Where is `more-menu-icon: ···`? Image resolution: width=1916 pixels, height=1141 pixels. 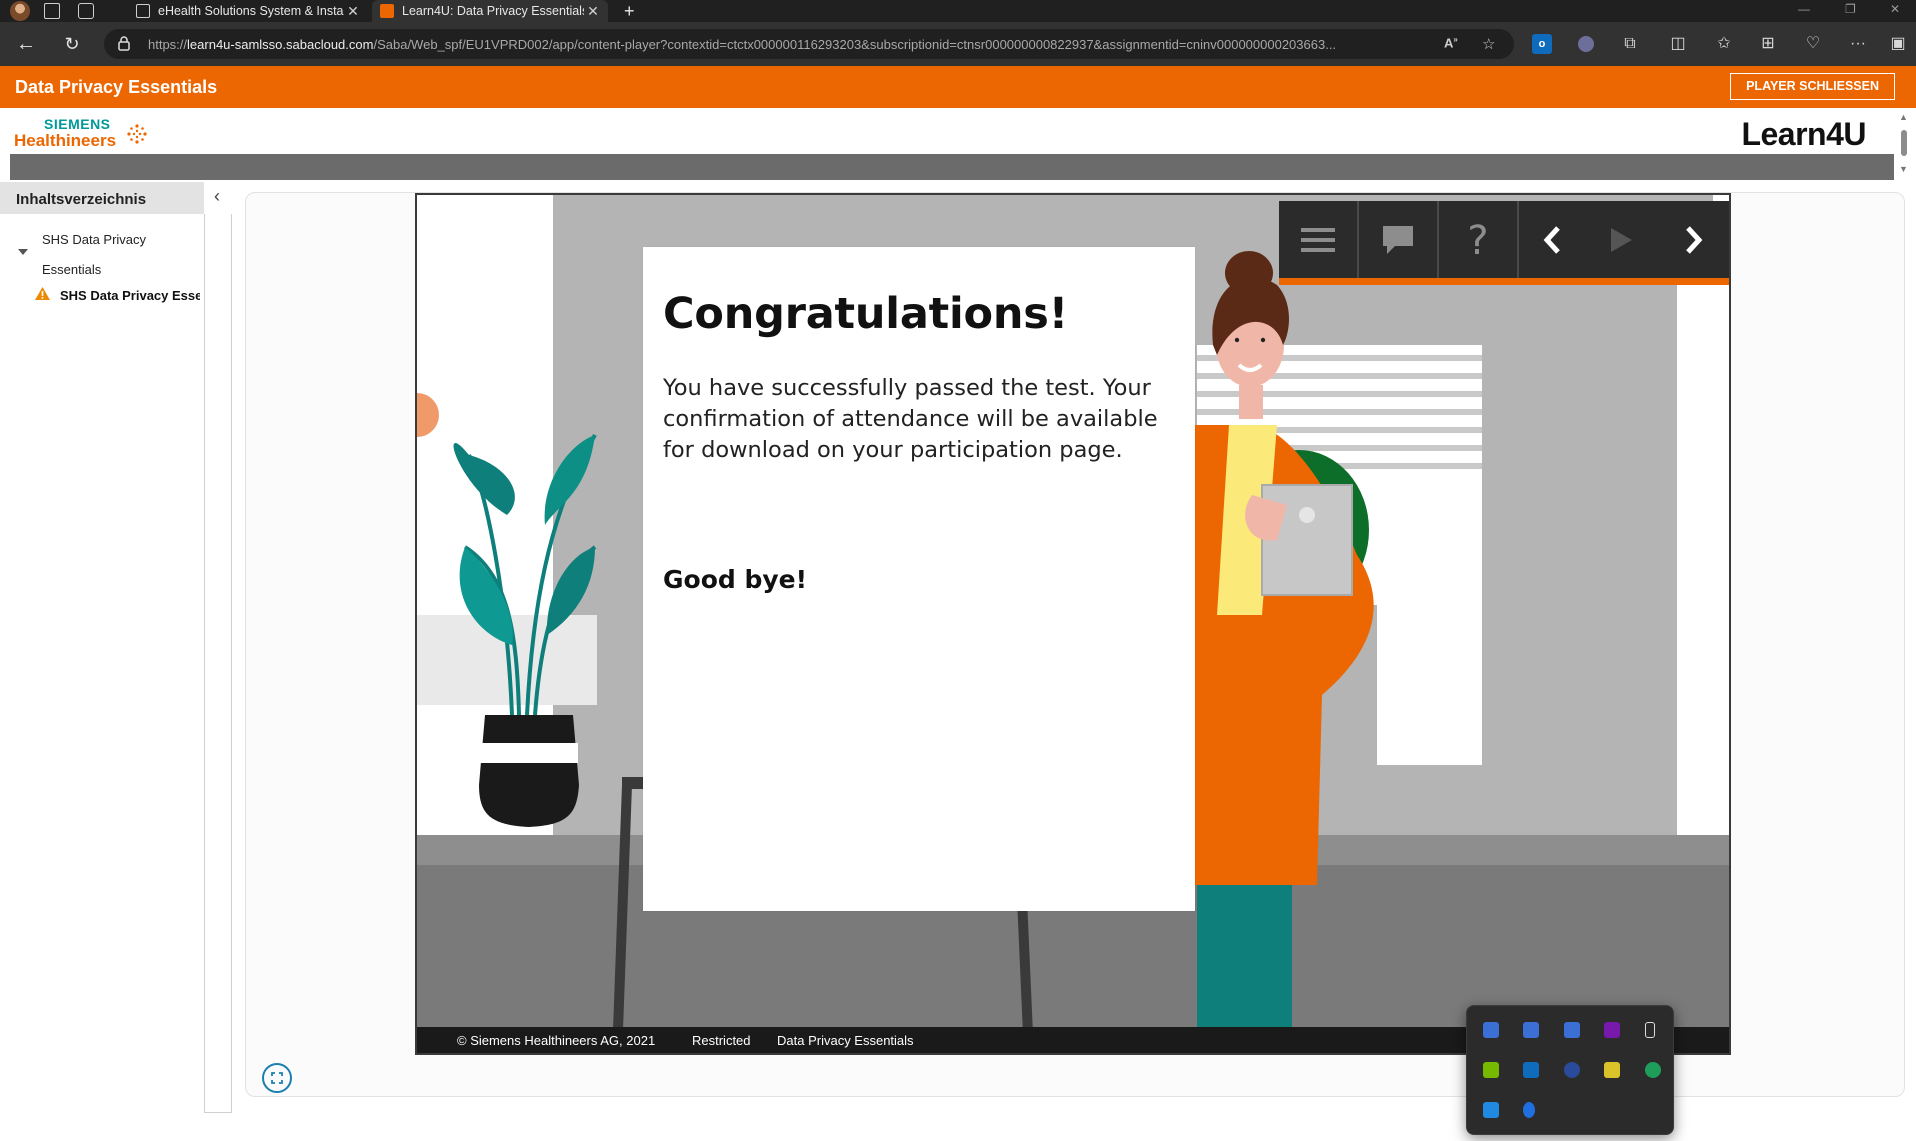 more-menu-icon: ··· is located at coordinates (1858, 44).